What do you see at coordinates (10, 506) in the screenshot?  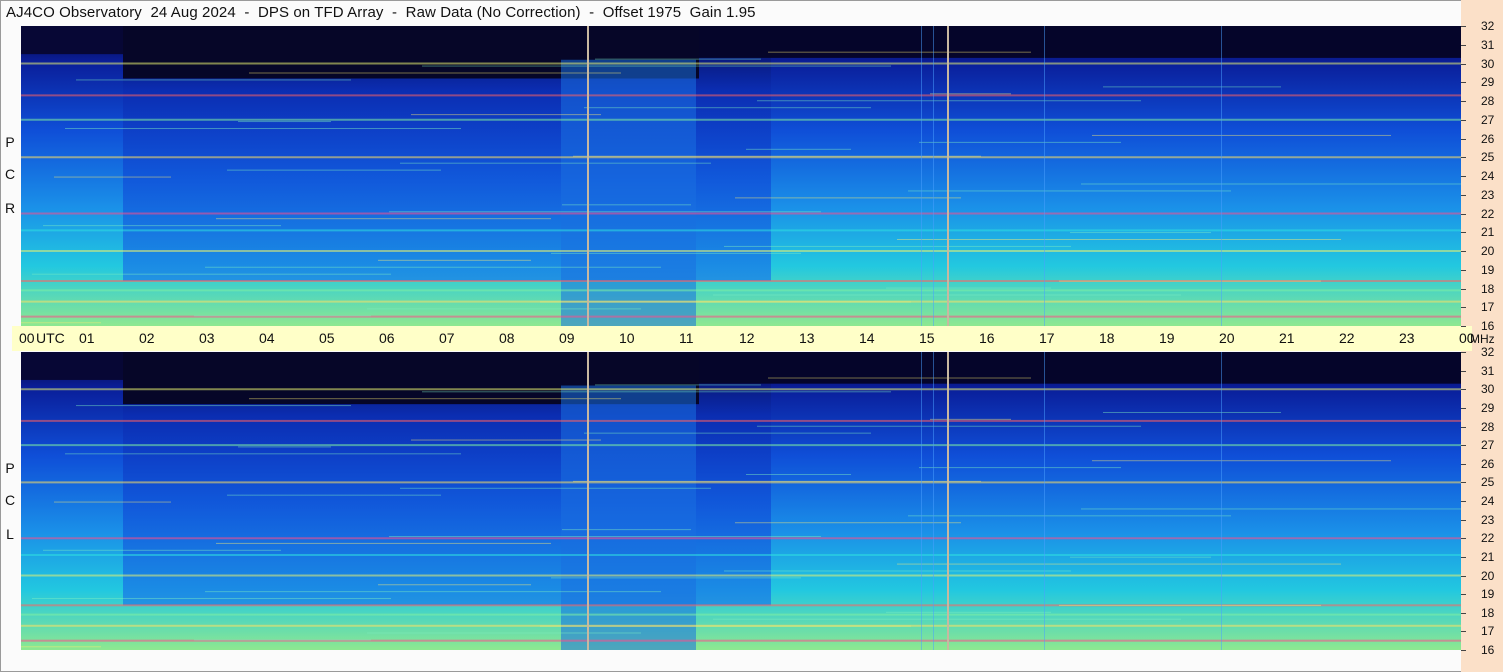 I see `panel-label-lcp: P C L` at bounding box center [10, 506].